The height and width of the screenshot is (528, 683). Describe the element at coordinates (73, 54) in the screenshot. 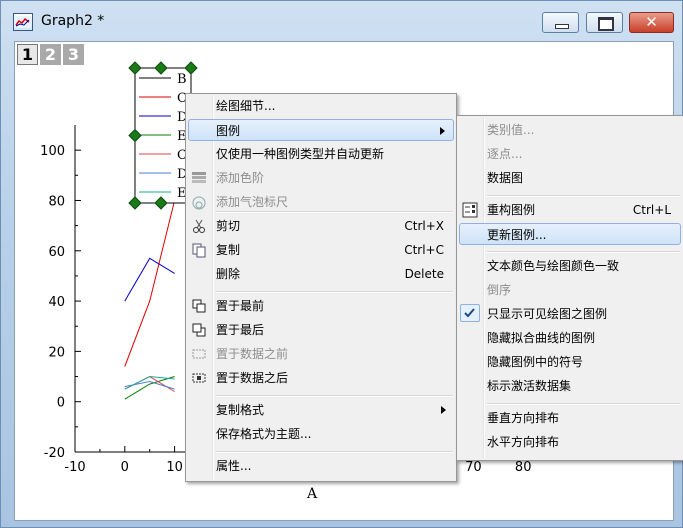

I see `layer-tab-3: 3` at that location.